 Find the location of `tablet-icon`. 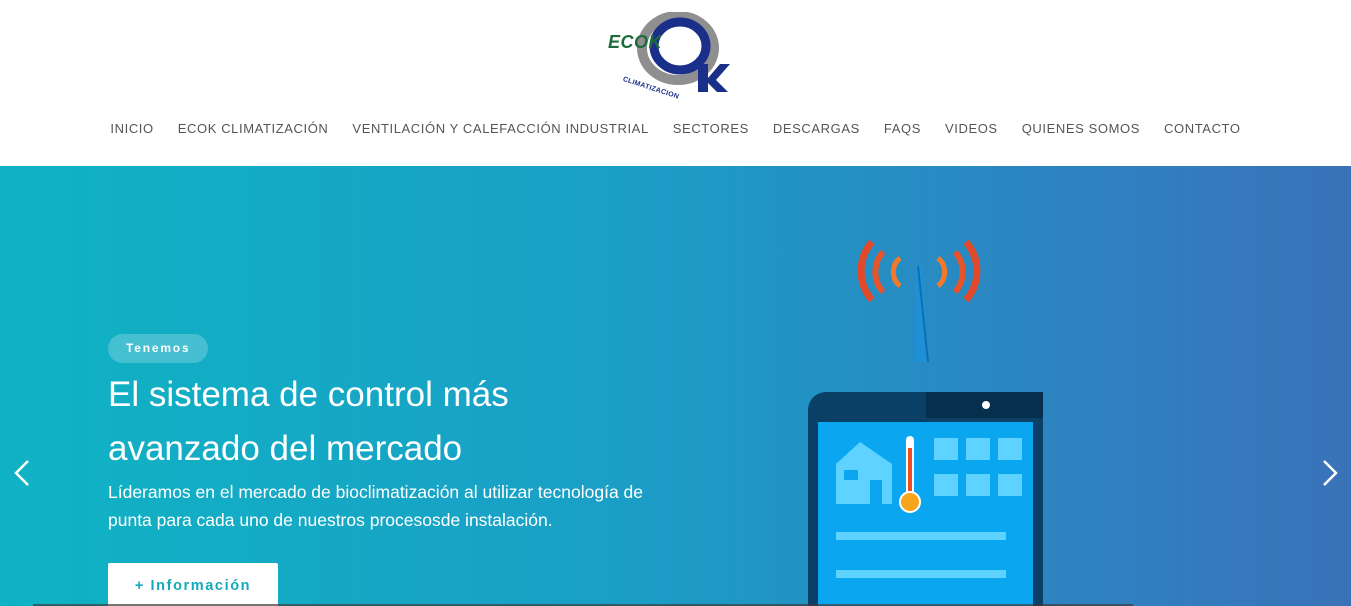

tablet-icon is located at coordinates (925, 499).